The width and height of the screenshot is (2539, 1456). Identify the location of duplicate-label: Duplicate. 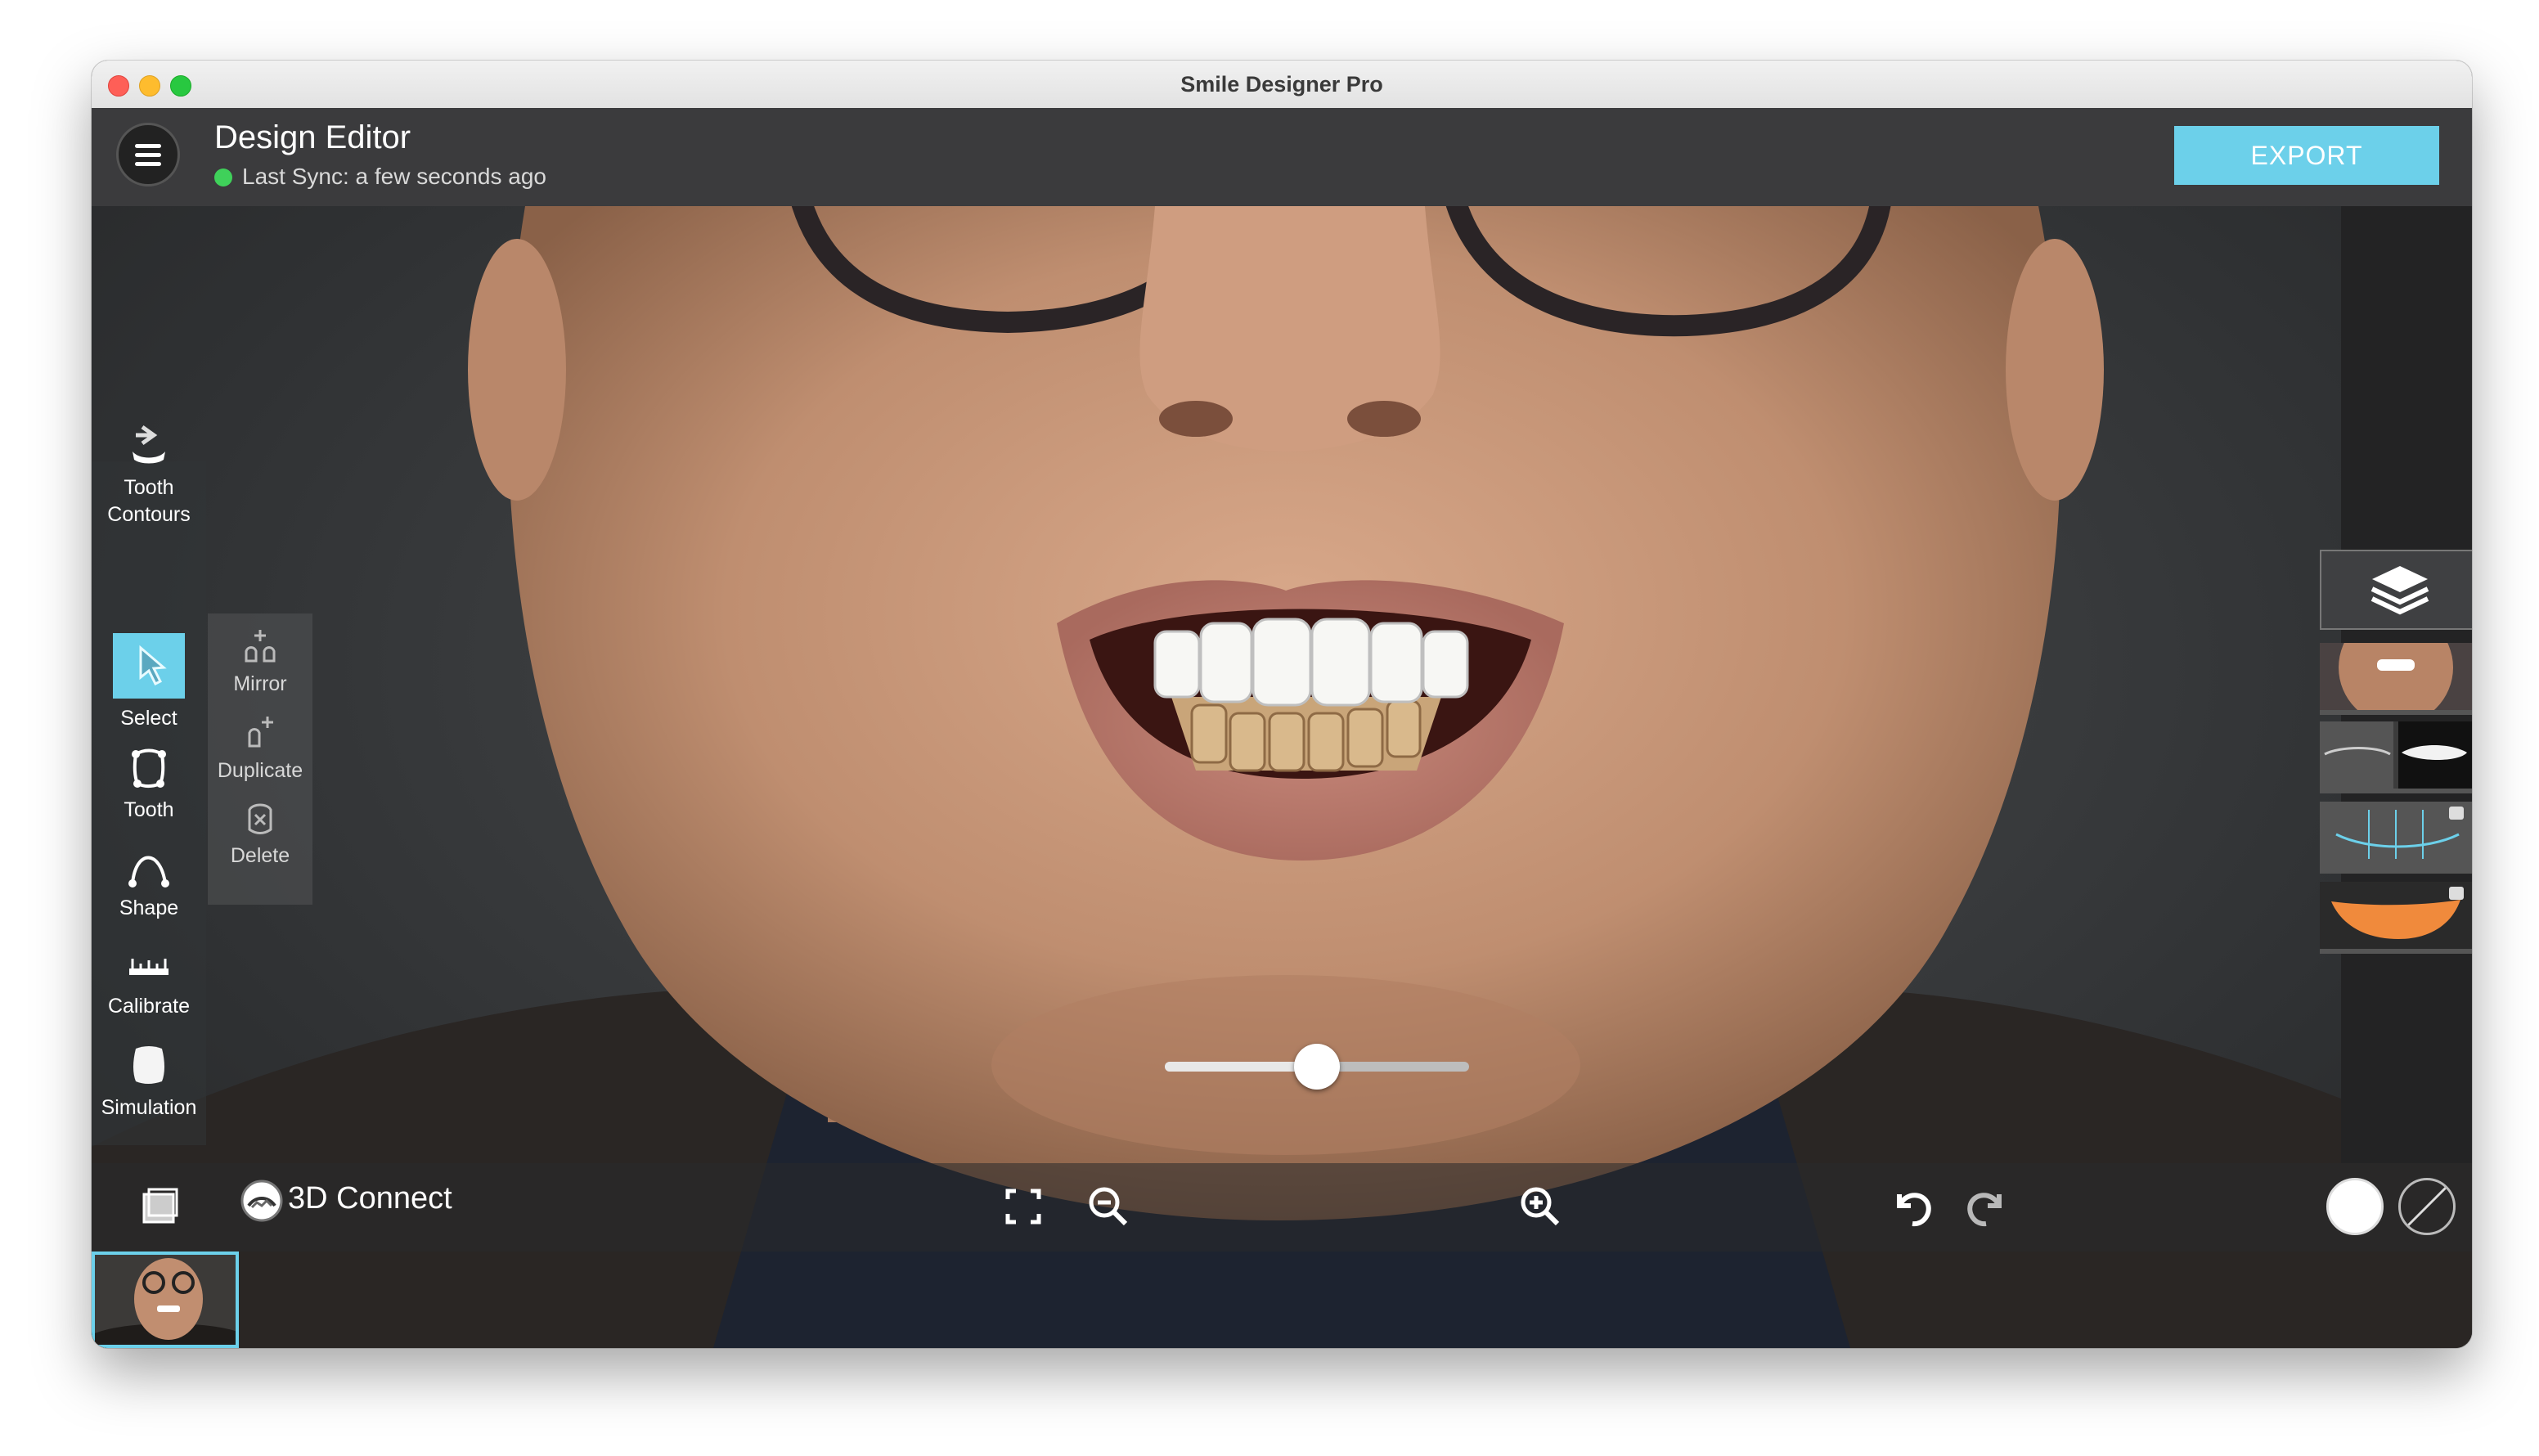
(260, 771).